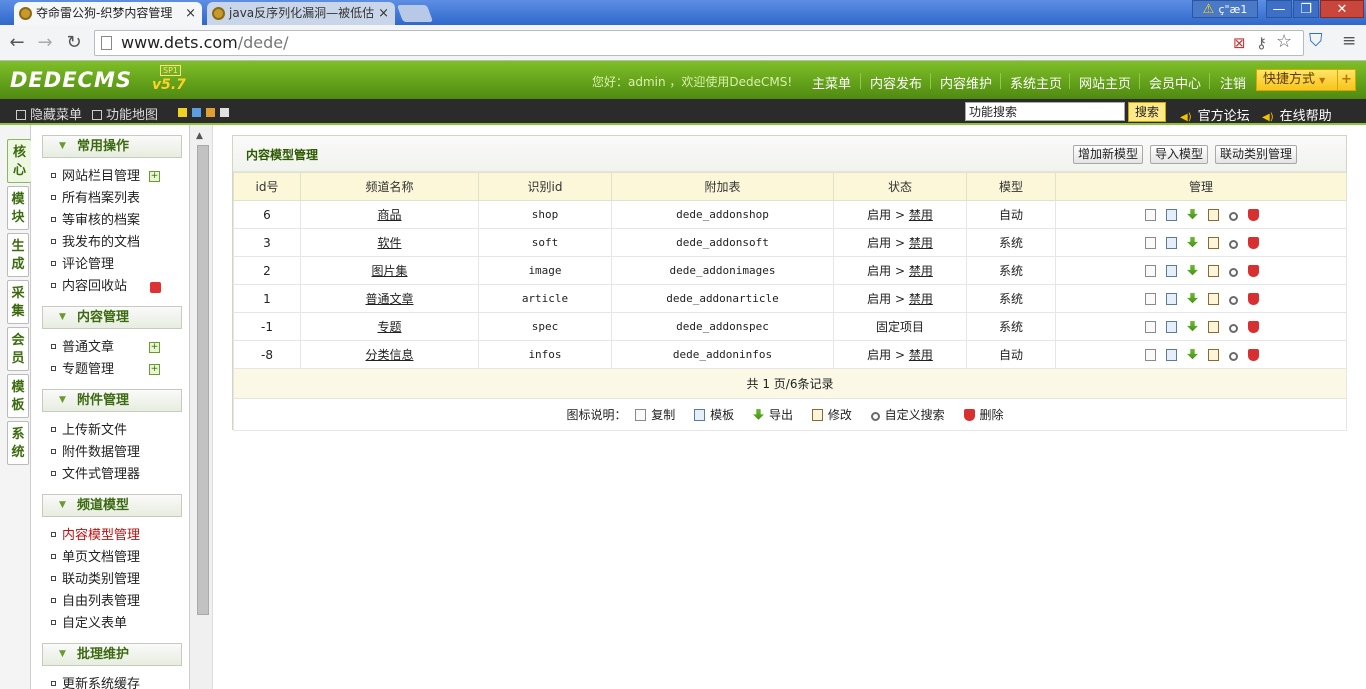 The height and width of the screenshot is (689, 1366). What do you see at coordinates (82, 265) in the screenshot?
I see `menu-item-comments: 评论管理` at bounding box center [82, 265].